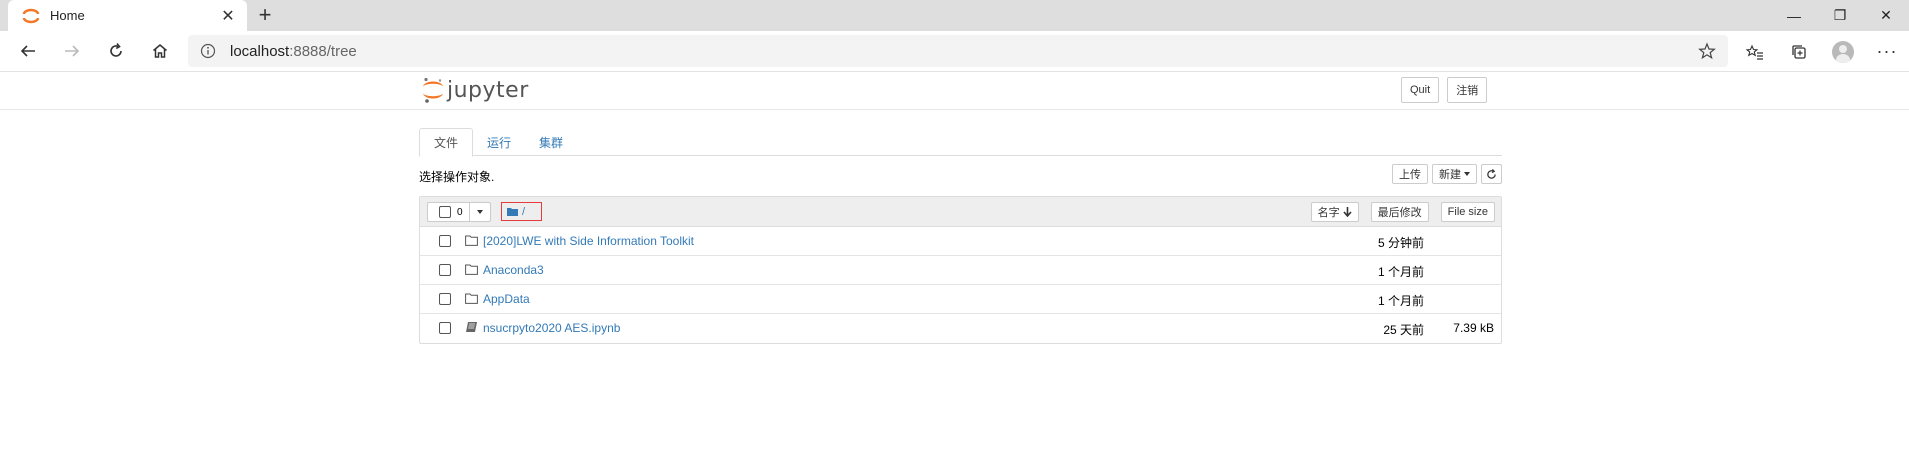 The width and height of the screenshot is (1909, 464). I want to click on sort-name-label: 名字, so click(1328, 213).